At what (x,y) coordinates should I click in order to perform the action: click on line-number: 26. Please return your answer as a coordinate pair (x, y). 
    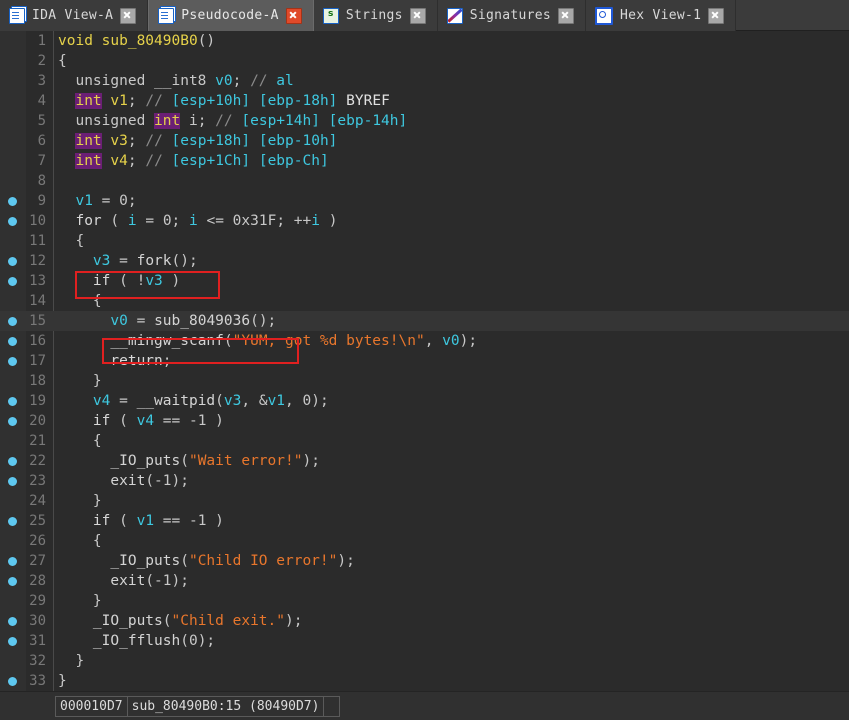
    Looking at the image, I should click on (37, 541).